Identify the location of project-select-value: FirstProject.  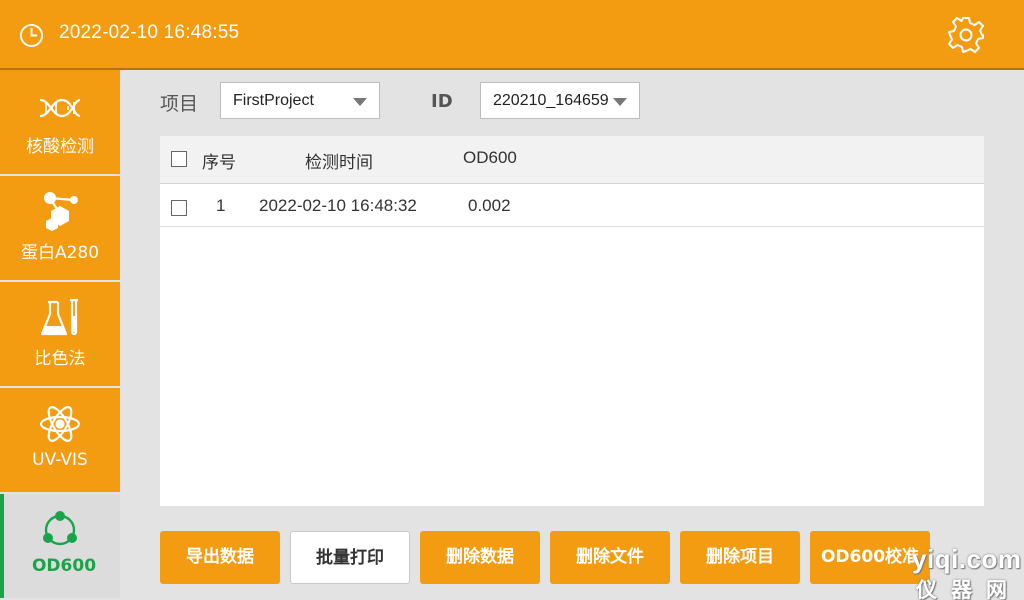
(273, 100).